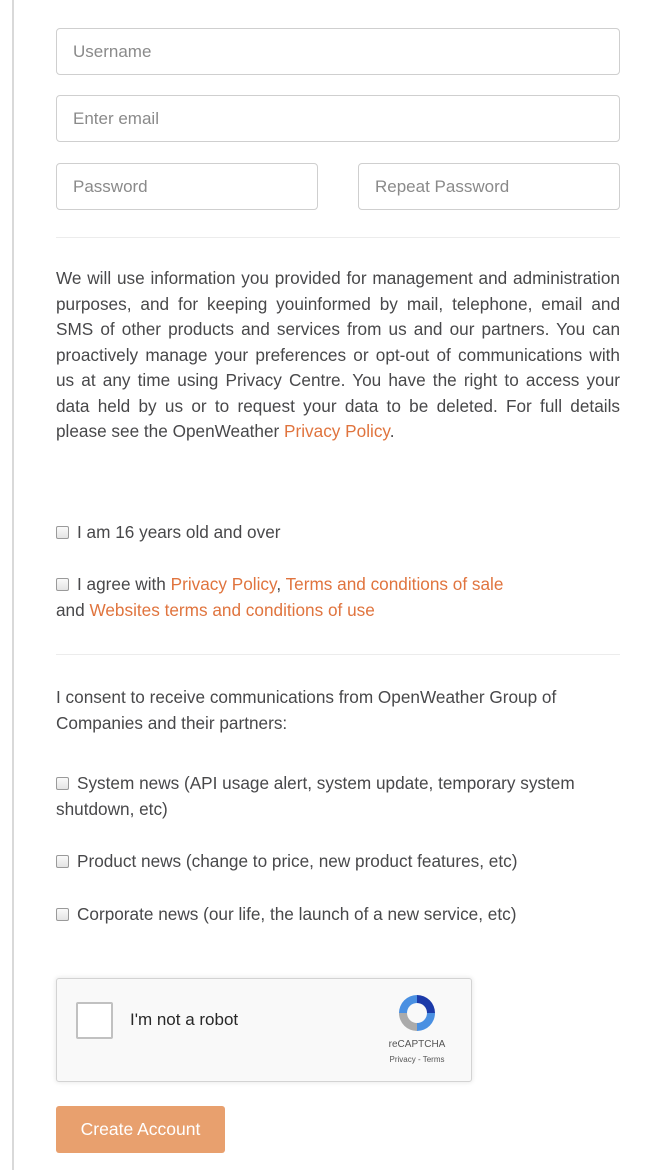 This screenshot has height=1170, width=650. What do you see at coordinates (62, 861) in the screenshot?
I see `product-news-checkbox` at bounding box center [62, 861].